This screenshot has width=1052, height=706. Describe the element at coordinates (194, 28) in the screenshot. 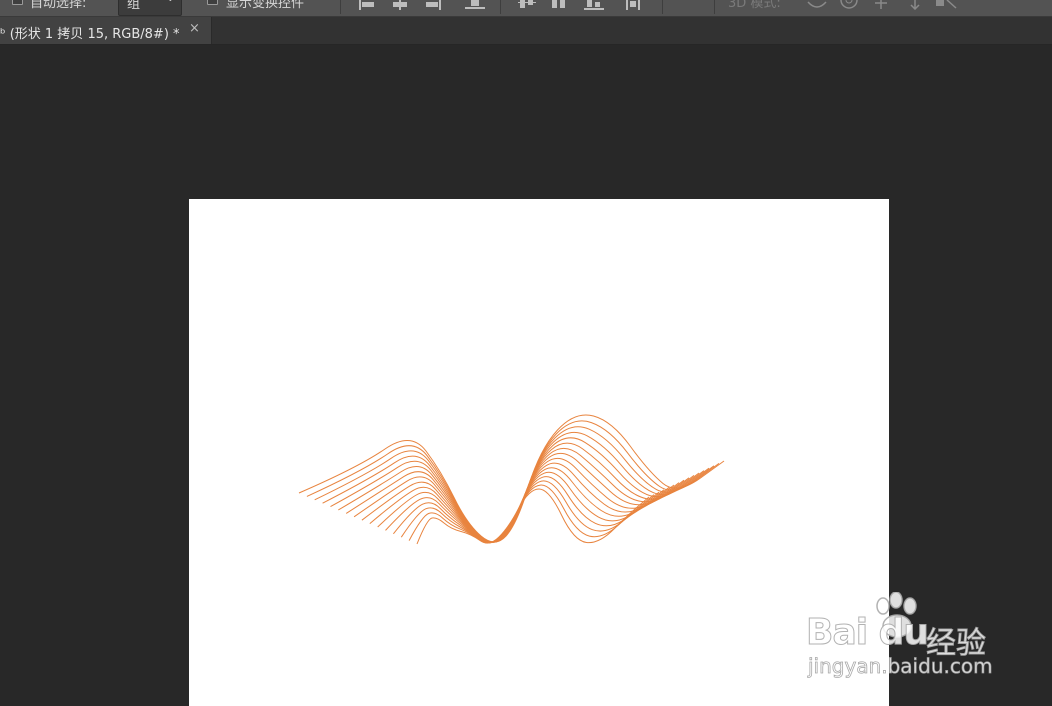

I see `close-icon: ×` at that location.